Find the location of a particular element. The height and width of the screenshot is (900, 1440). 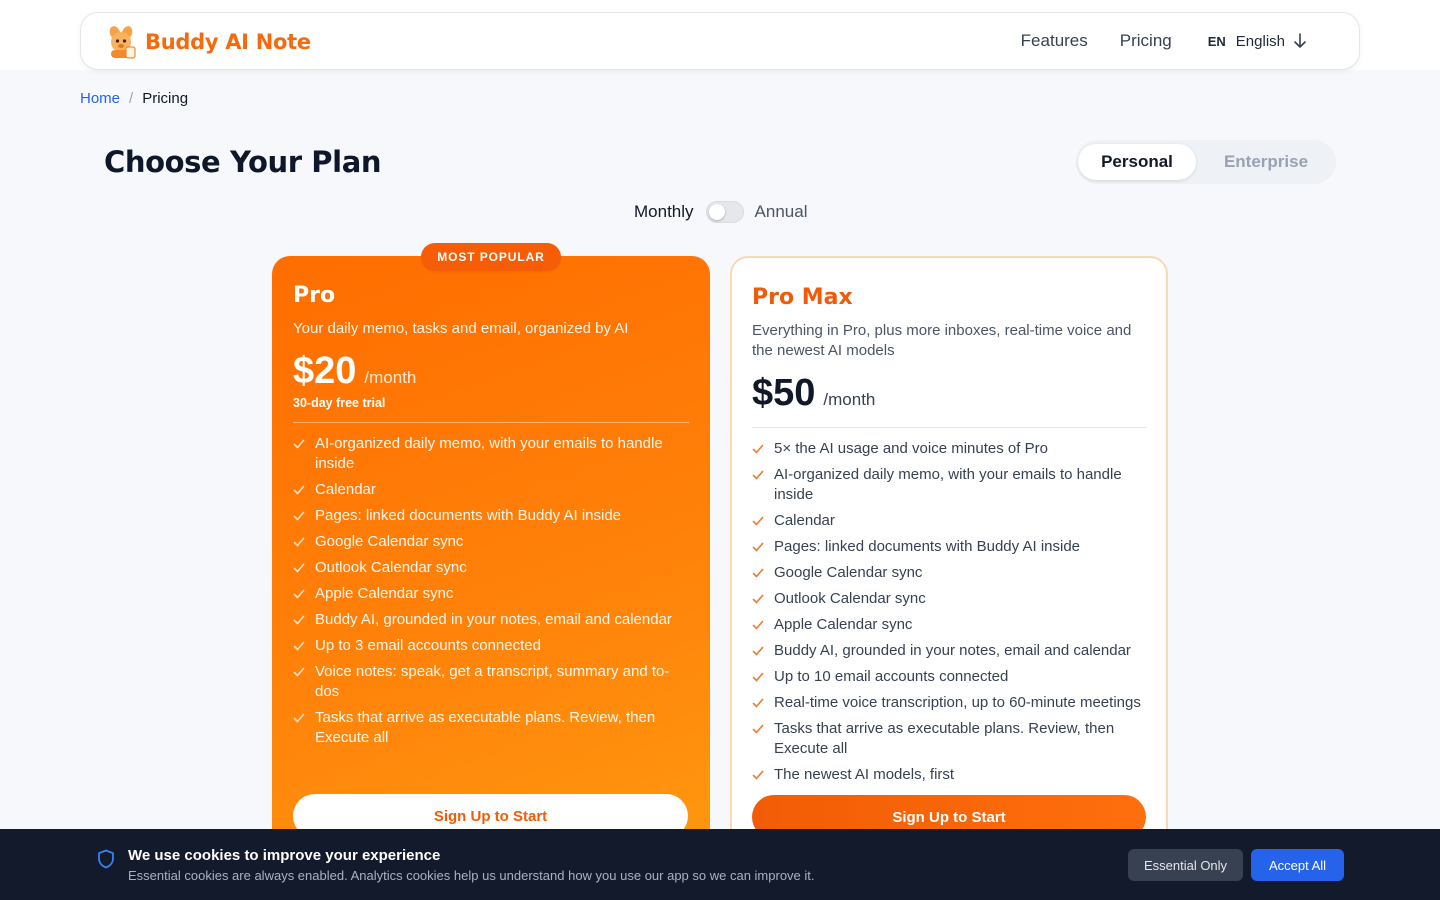

feature-item: Outlook Calendar sync is located at coordinates (491, 568).